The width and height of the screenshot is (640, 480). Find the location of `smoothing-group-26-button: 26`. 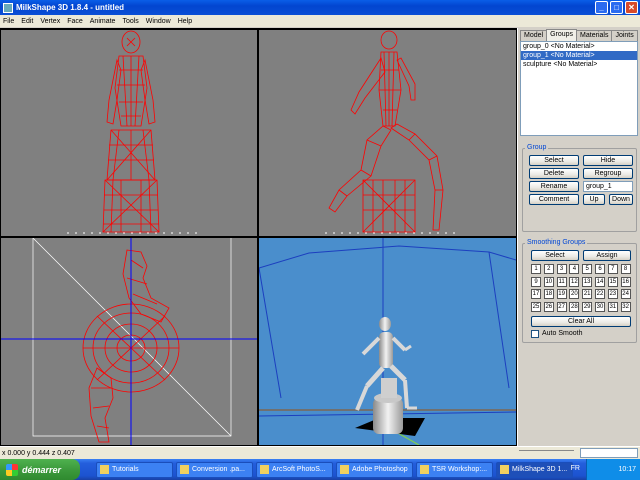

smoothing-group-26-button: 26 is located at coordinates (548, 306).